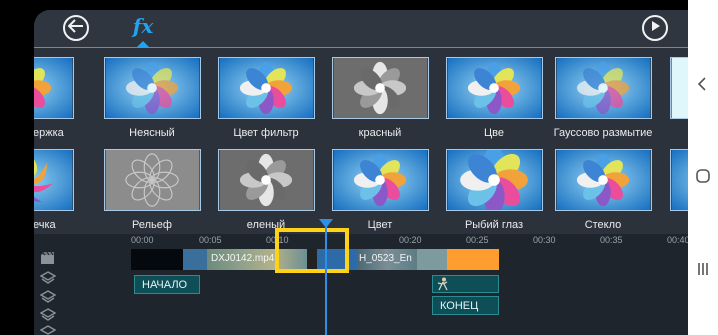 The width and height of the screenshot is (718, 335). I want to click on sticker-clip, so click(465, 284).